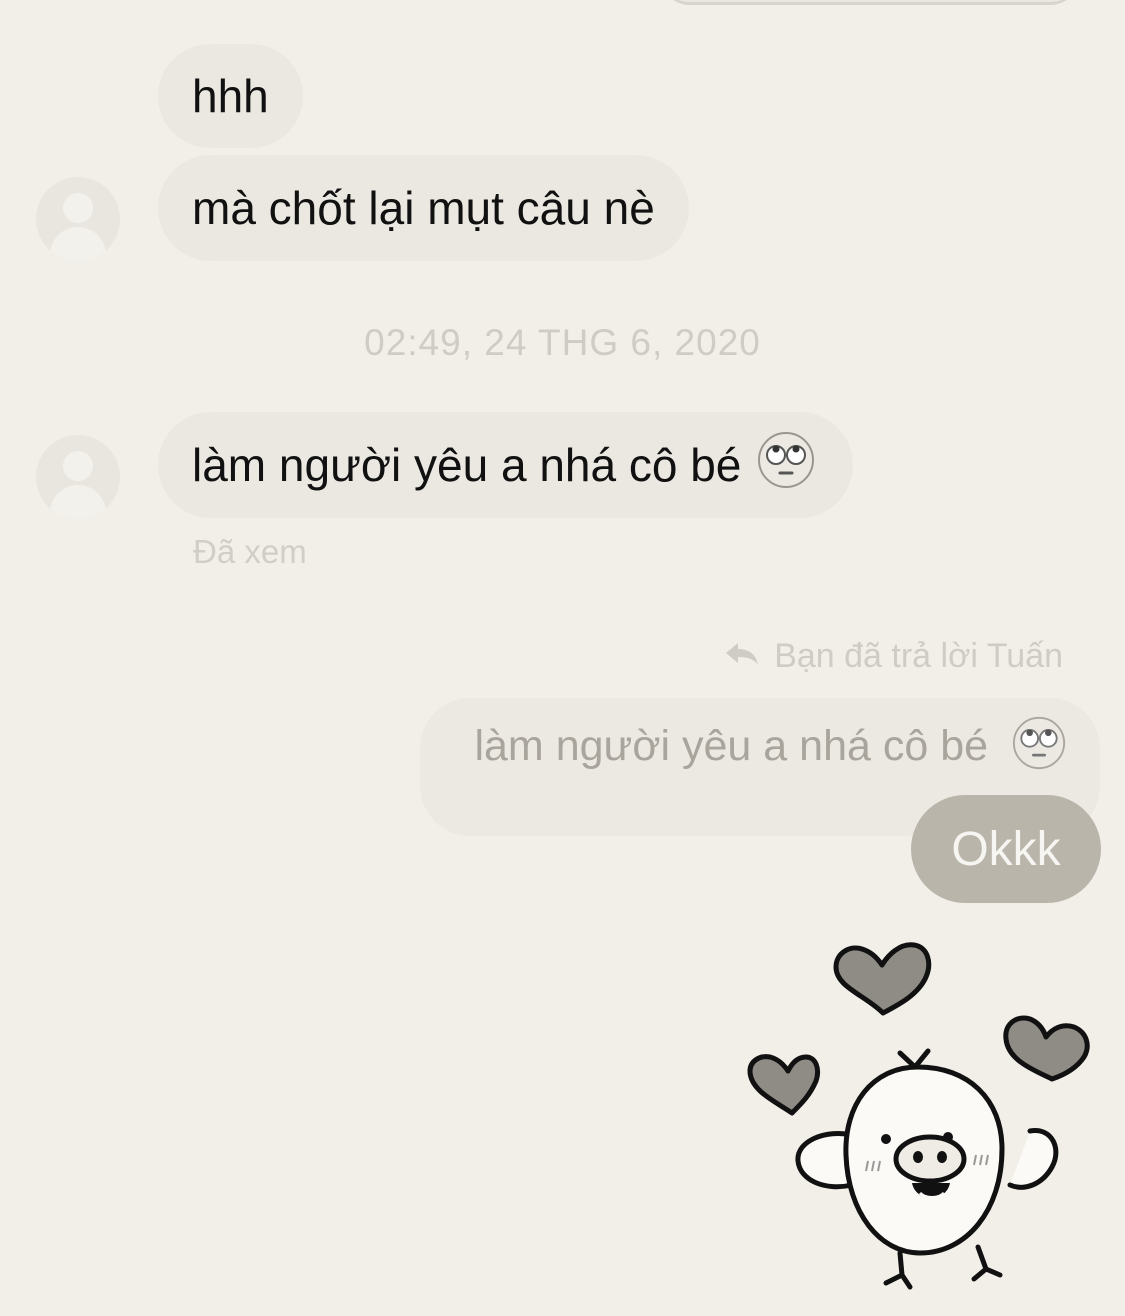  I want to click on quoted-message-text: làm người yêu a nhá cô bé, so click(731, 745).